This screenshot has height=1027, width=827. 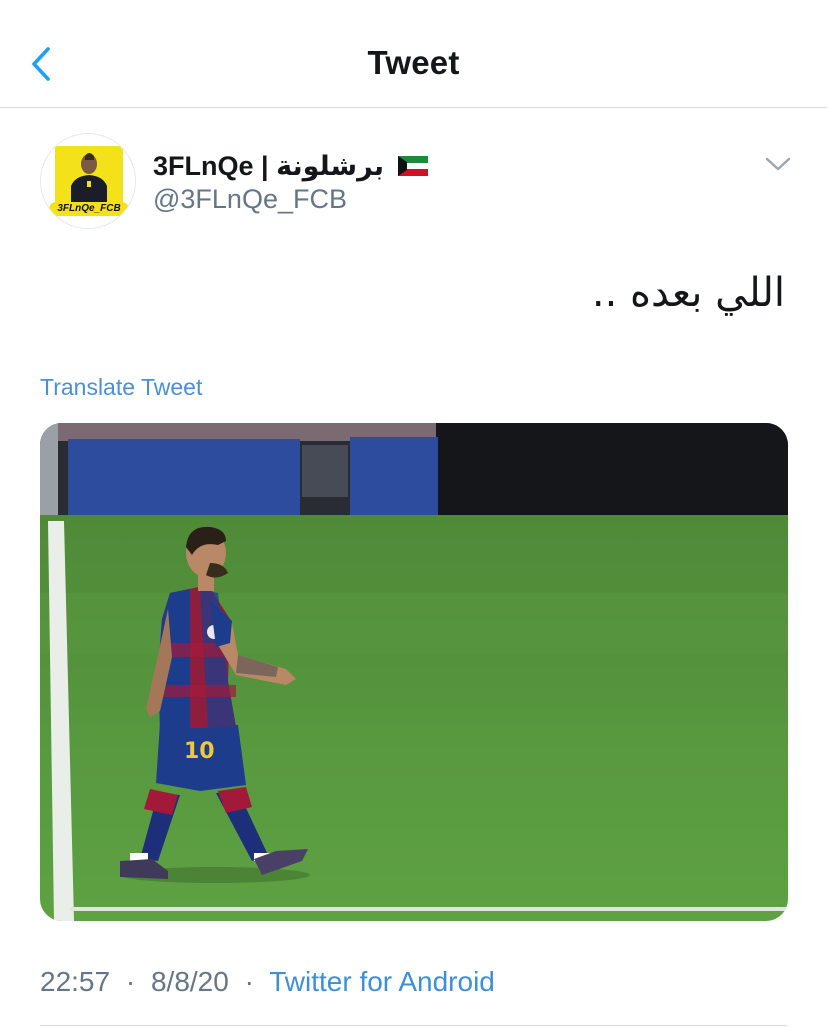 What do you see at coordinates (413, 166) in the screenshot?
I see `kuwait-flag-icon` at bounding box center [413, 166].